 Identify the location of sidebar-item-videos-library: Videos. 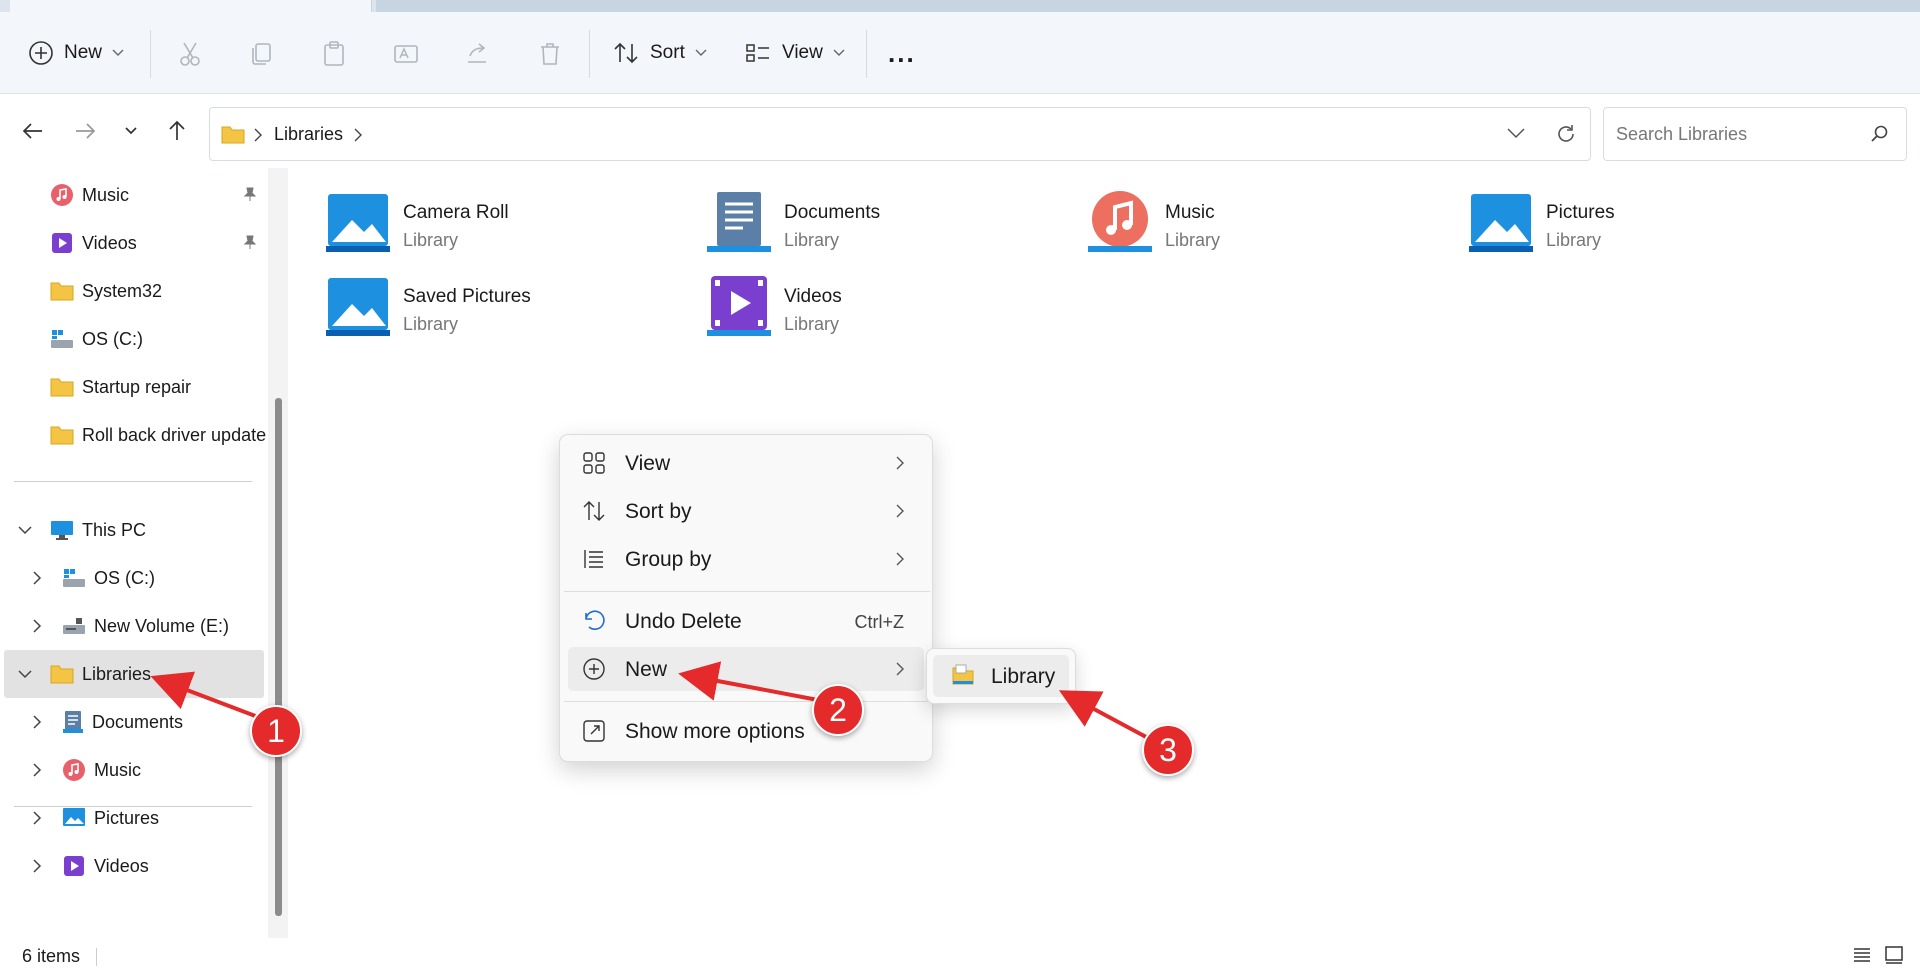
(105, 866).